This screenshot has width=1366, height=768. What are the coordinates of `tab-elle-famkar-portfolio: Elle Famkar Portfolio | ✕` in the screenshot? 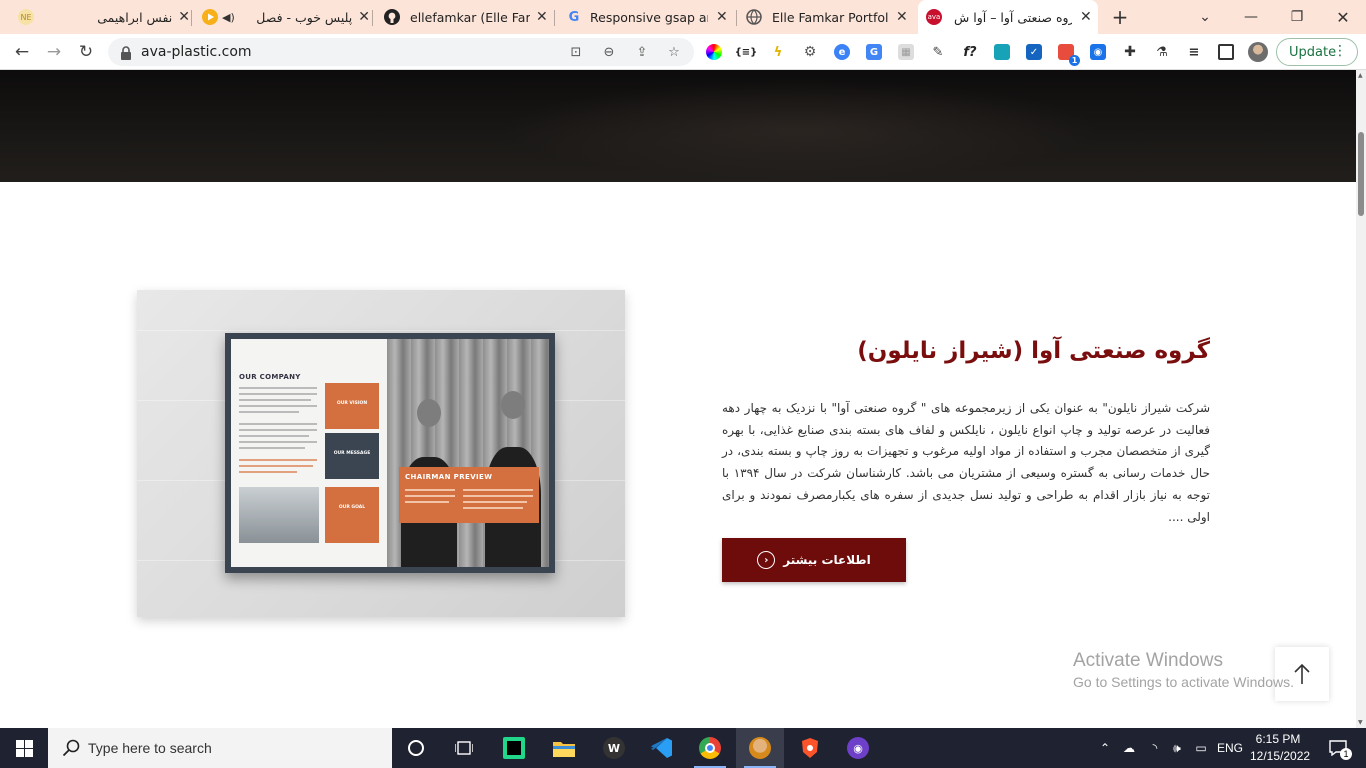 It's located at (827, 17).